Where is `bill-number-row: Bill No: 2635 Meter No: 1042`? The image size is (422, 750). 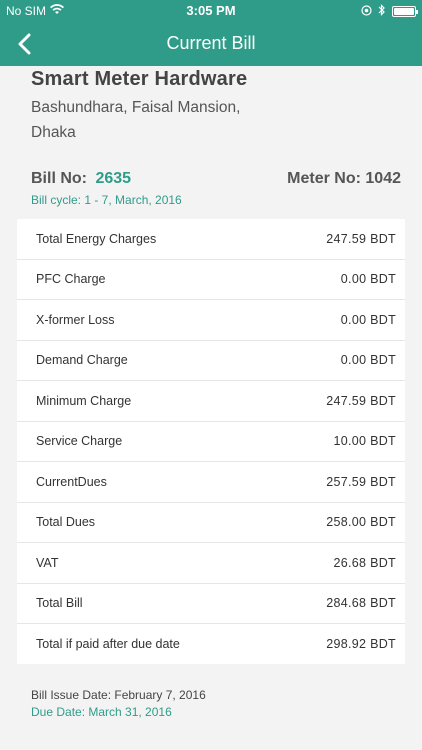 bill-number-row: Bill No: 2635 Meter No: 1042 is located at coordinates (216, 181).